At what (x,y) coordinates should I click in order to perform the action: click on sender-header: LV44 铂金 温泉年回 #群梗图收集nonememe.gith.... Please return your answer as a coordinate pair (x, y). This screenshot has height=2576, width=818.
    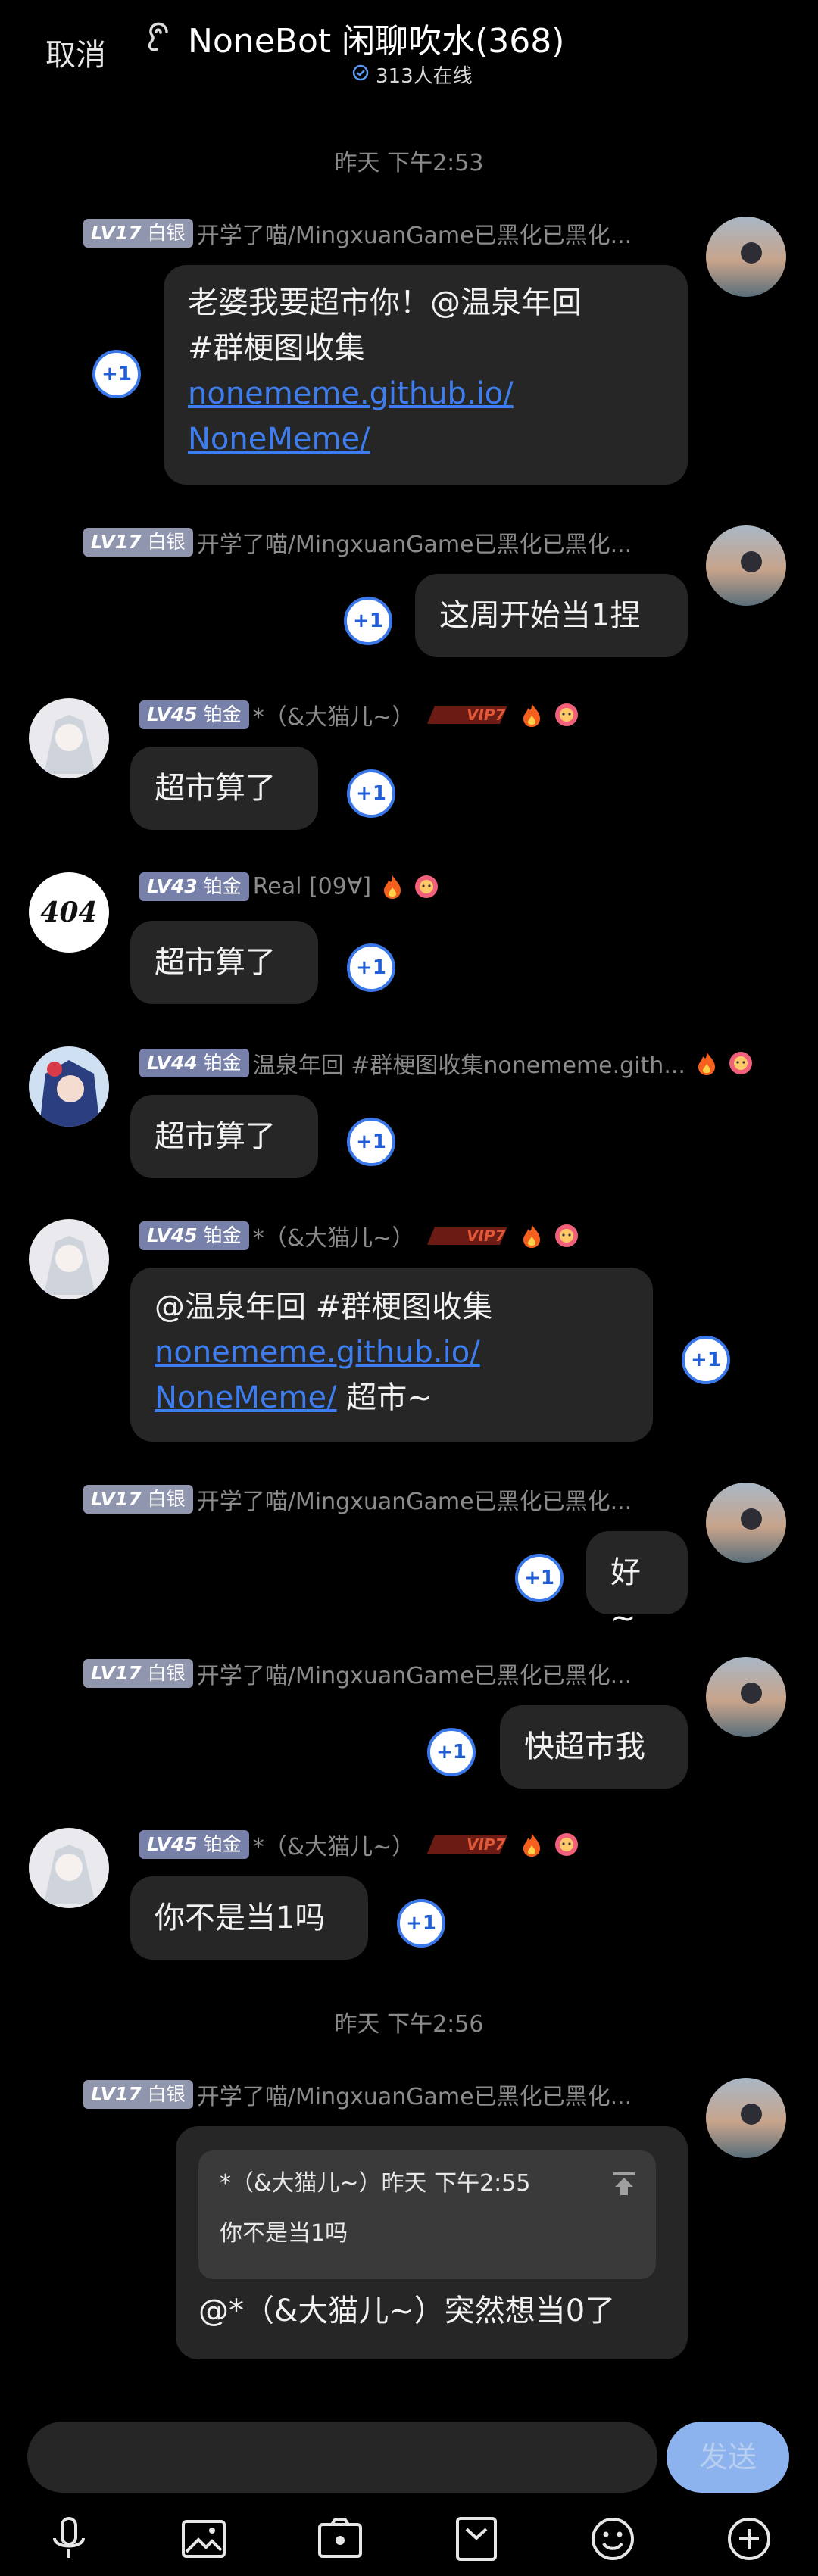
    Looking at the image, I should click on (447, 1063).